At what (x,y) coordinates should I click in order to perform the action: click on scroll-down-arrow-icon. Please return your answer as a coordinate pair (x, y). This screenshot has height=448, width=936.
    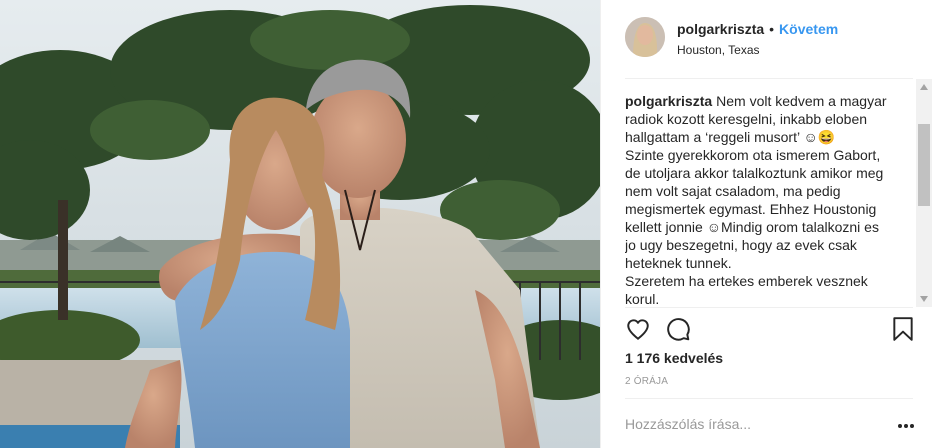
    Looking at the image, I should click on (924, 299).